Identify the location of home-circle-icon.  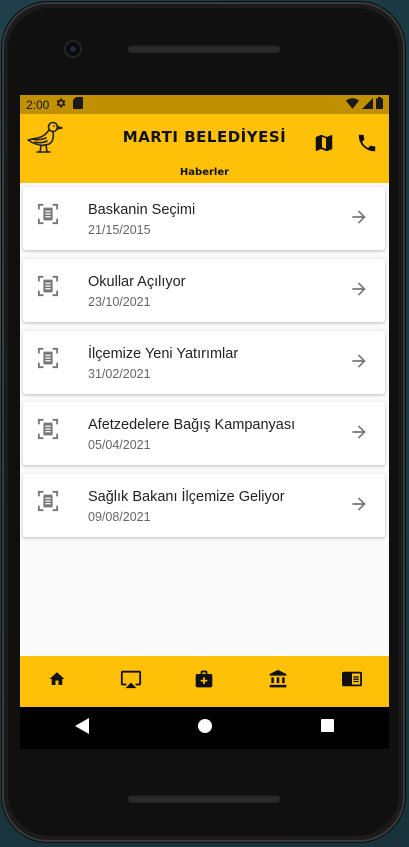
(204, 728).